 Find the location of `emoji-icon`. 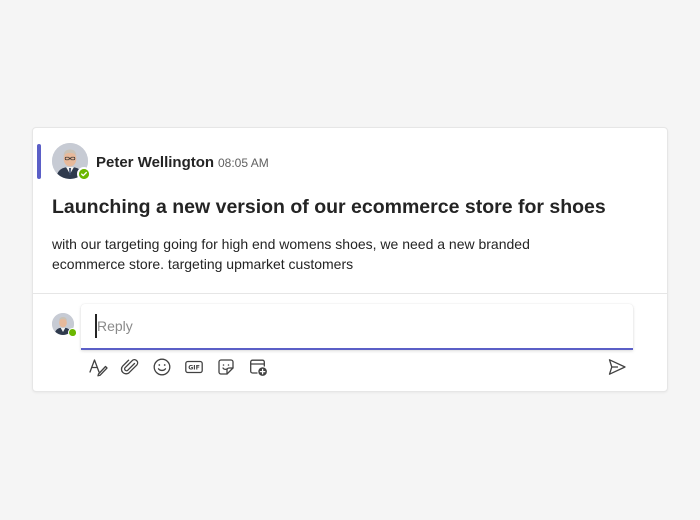

emoji-icon is located at coordinates (162, 367).